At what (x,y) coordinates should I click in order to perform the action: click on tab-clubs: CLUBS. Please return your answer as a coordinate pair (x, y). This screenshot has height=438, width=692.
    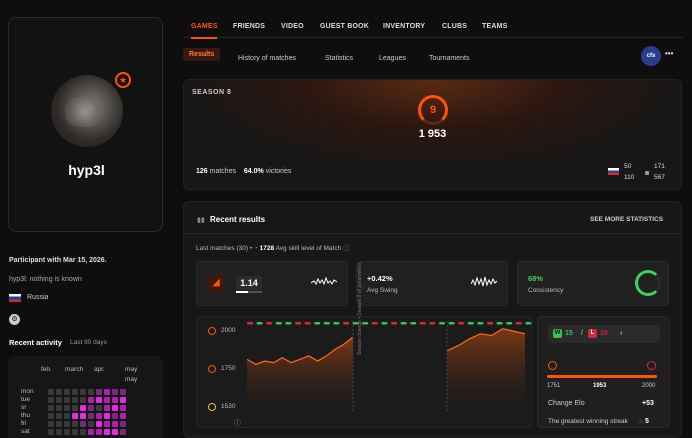
    Looking at the image, I should click on (454, 26).